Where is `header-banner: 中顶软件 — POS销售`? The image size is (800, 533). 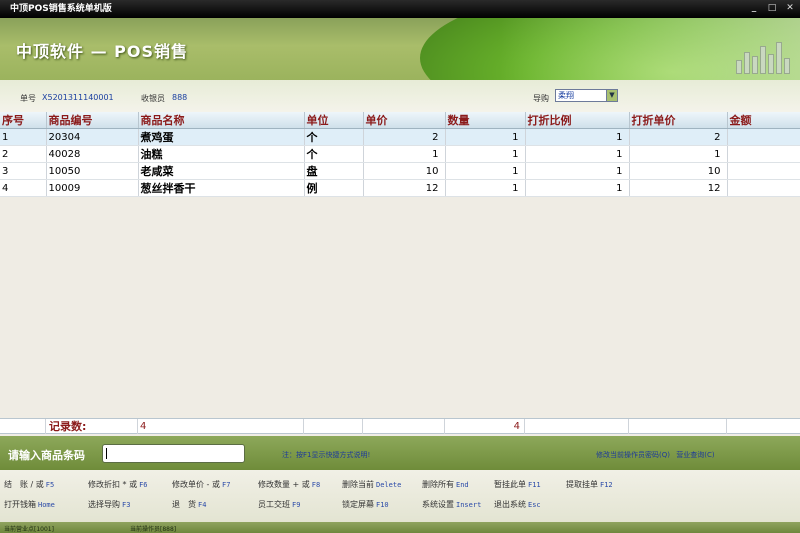
header-banner: 中顶软件 — POS销售 is located at coordinates (400, 49).